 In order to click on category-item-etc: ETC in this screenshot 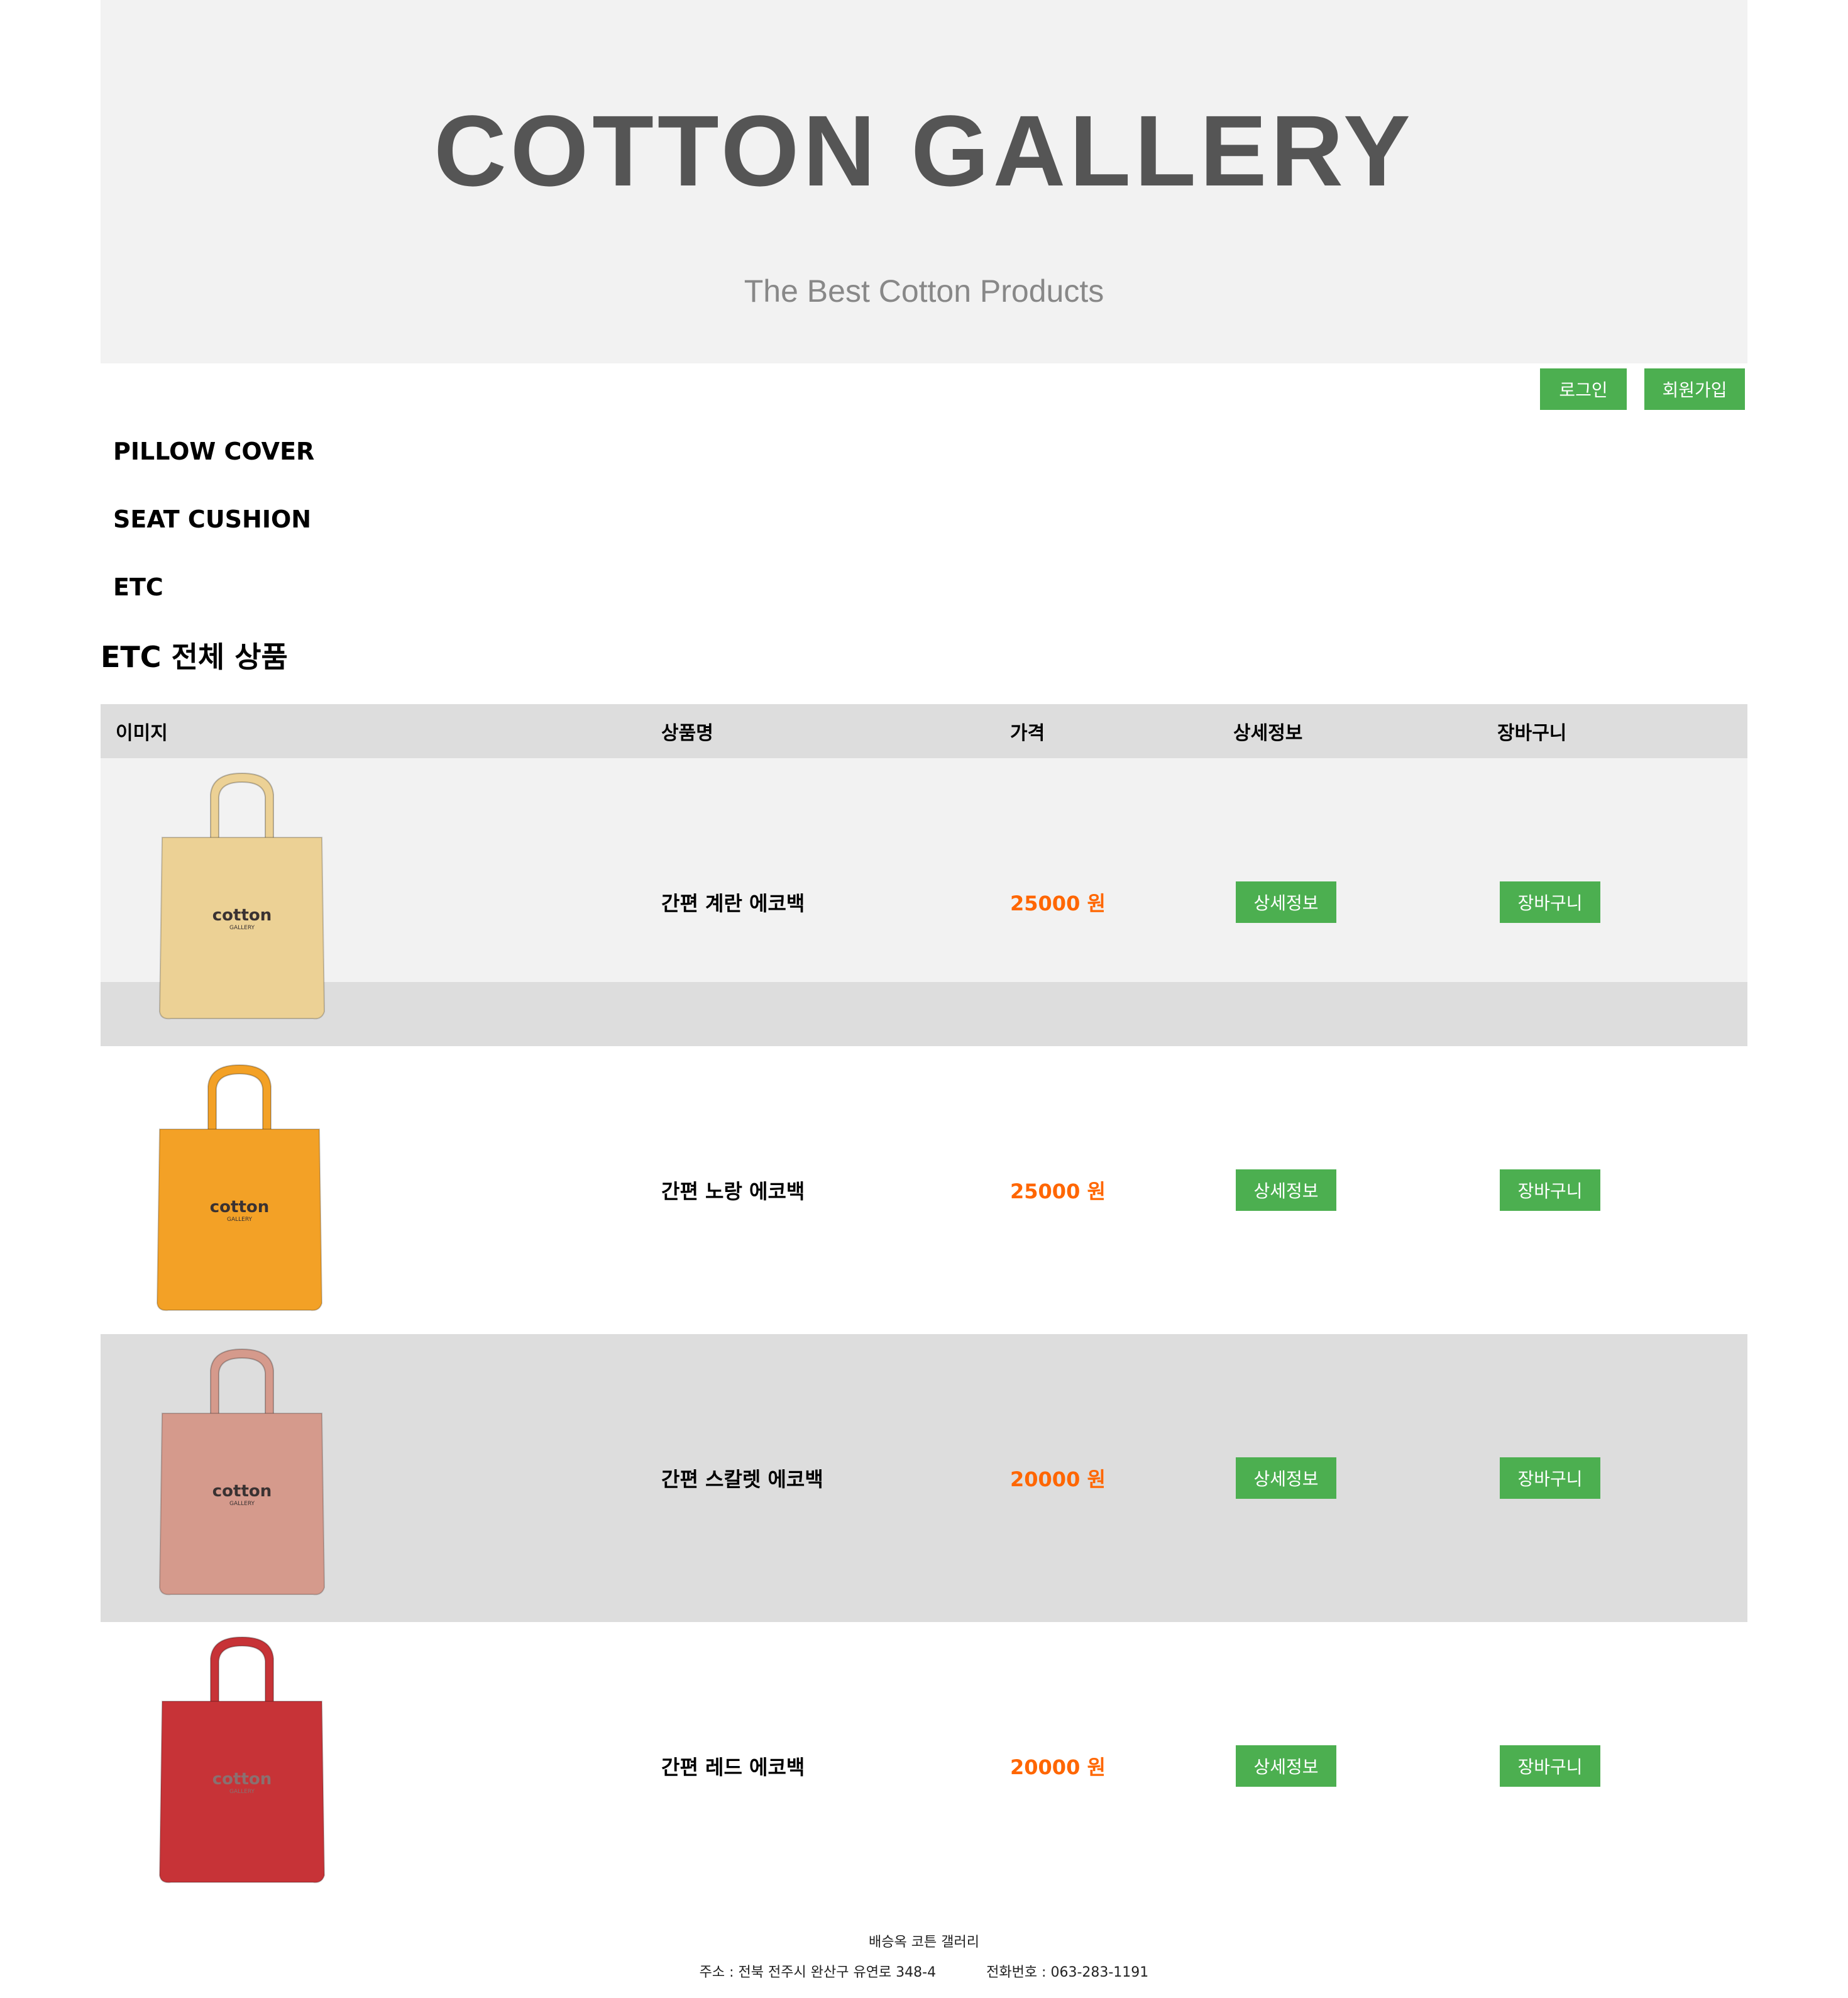, I will do `click(213, 597)`.